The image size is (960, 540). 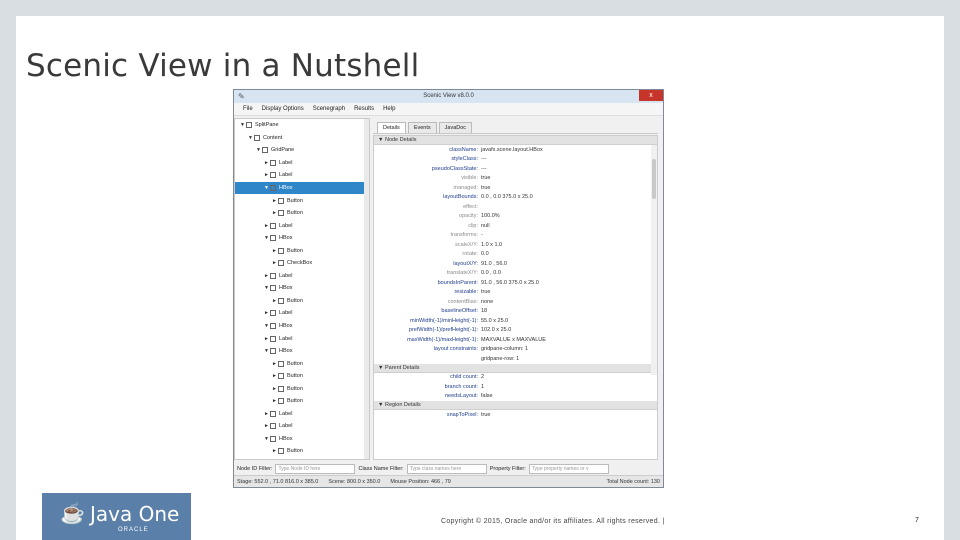 What do you see at coordinates (283, 109) in the screenshot?
I see `menu-item-display-options: Display Options` at bounding box center [283, 109].